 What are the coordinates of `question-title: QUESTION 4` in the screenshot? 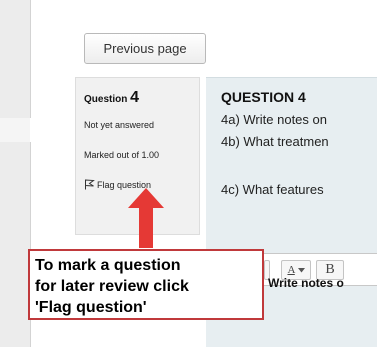 It's located at (263, 97).